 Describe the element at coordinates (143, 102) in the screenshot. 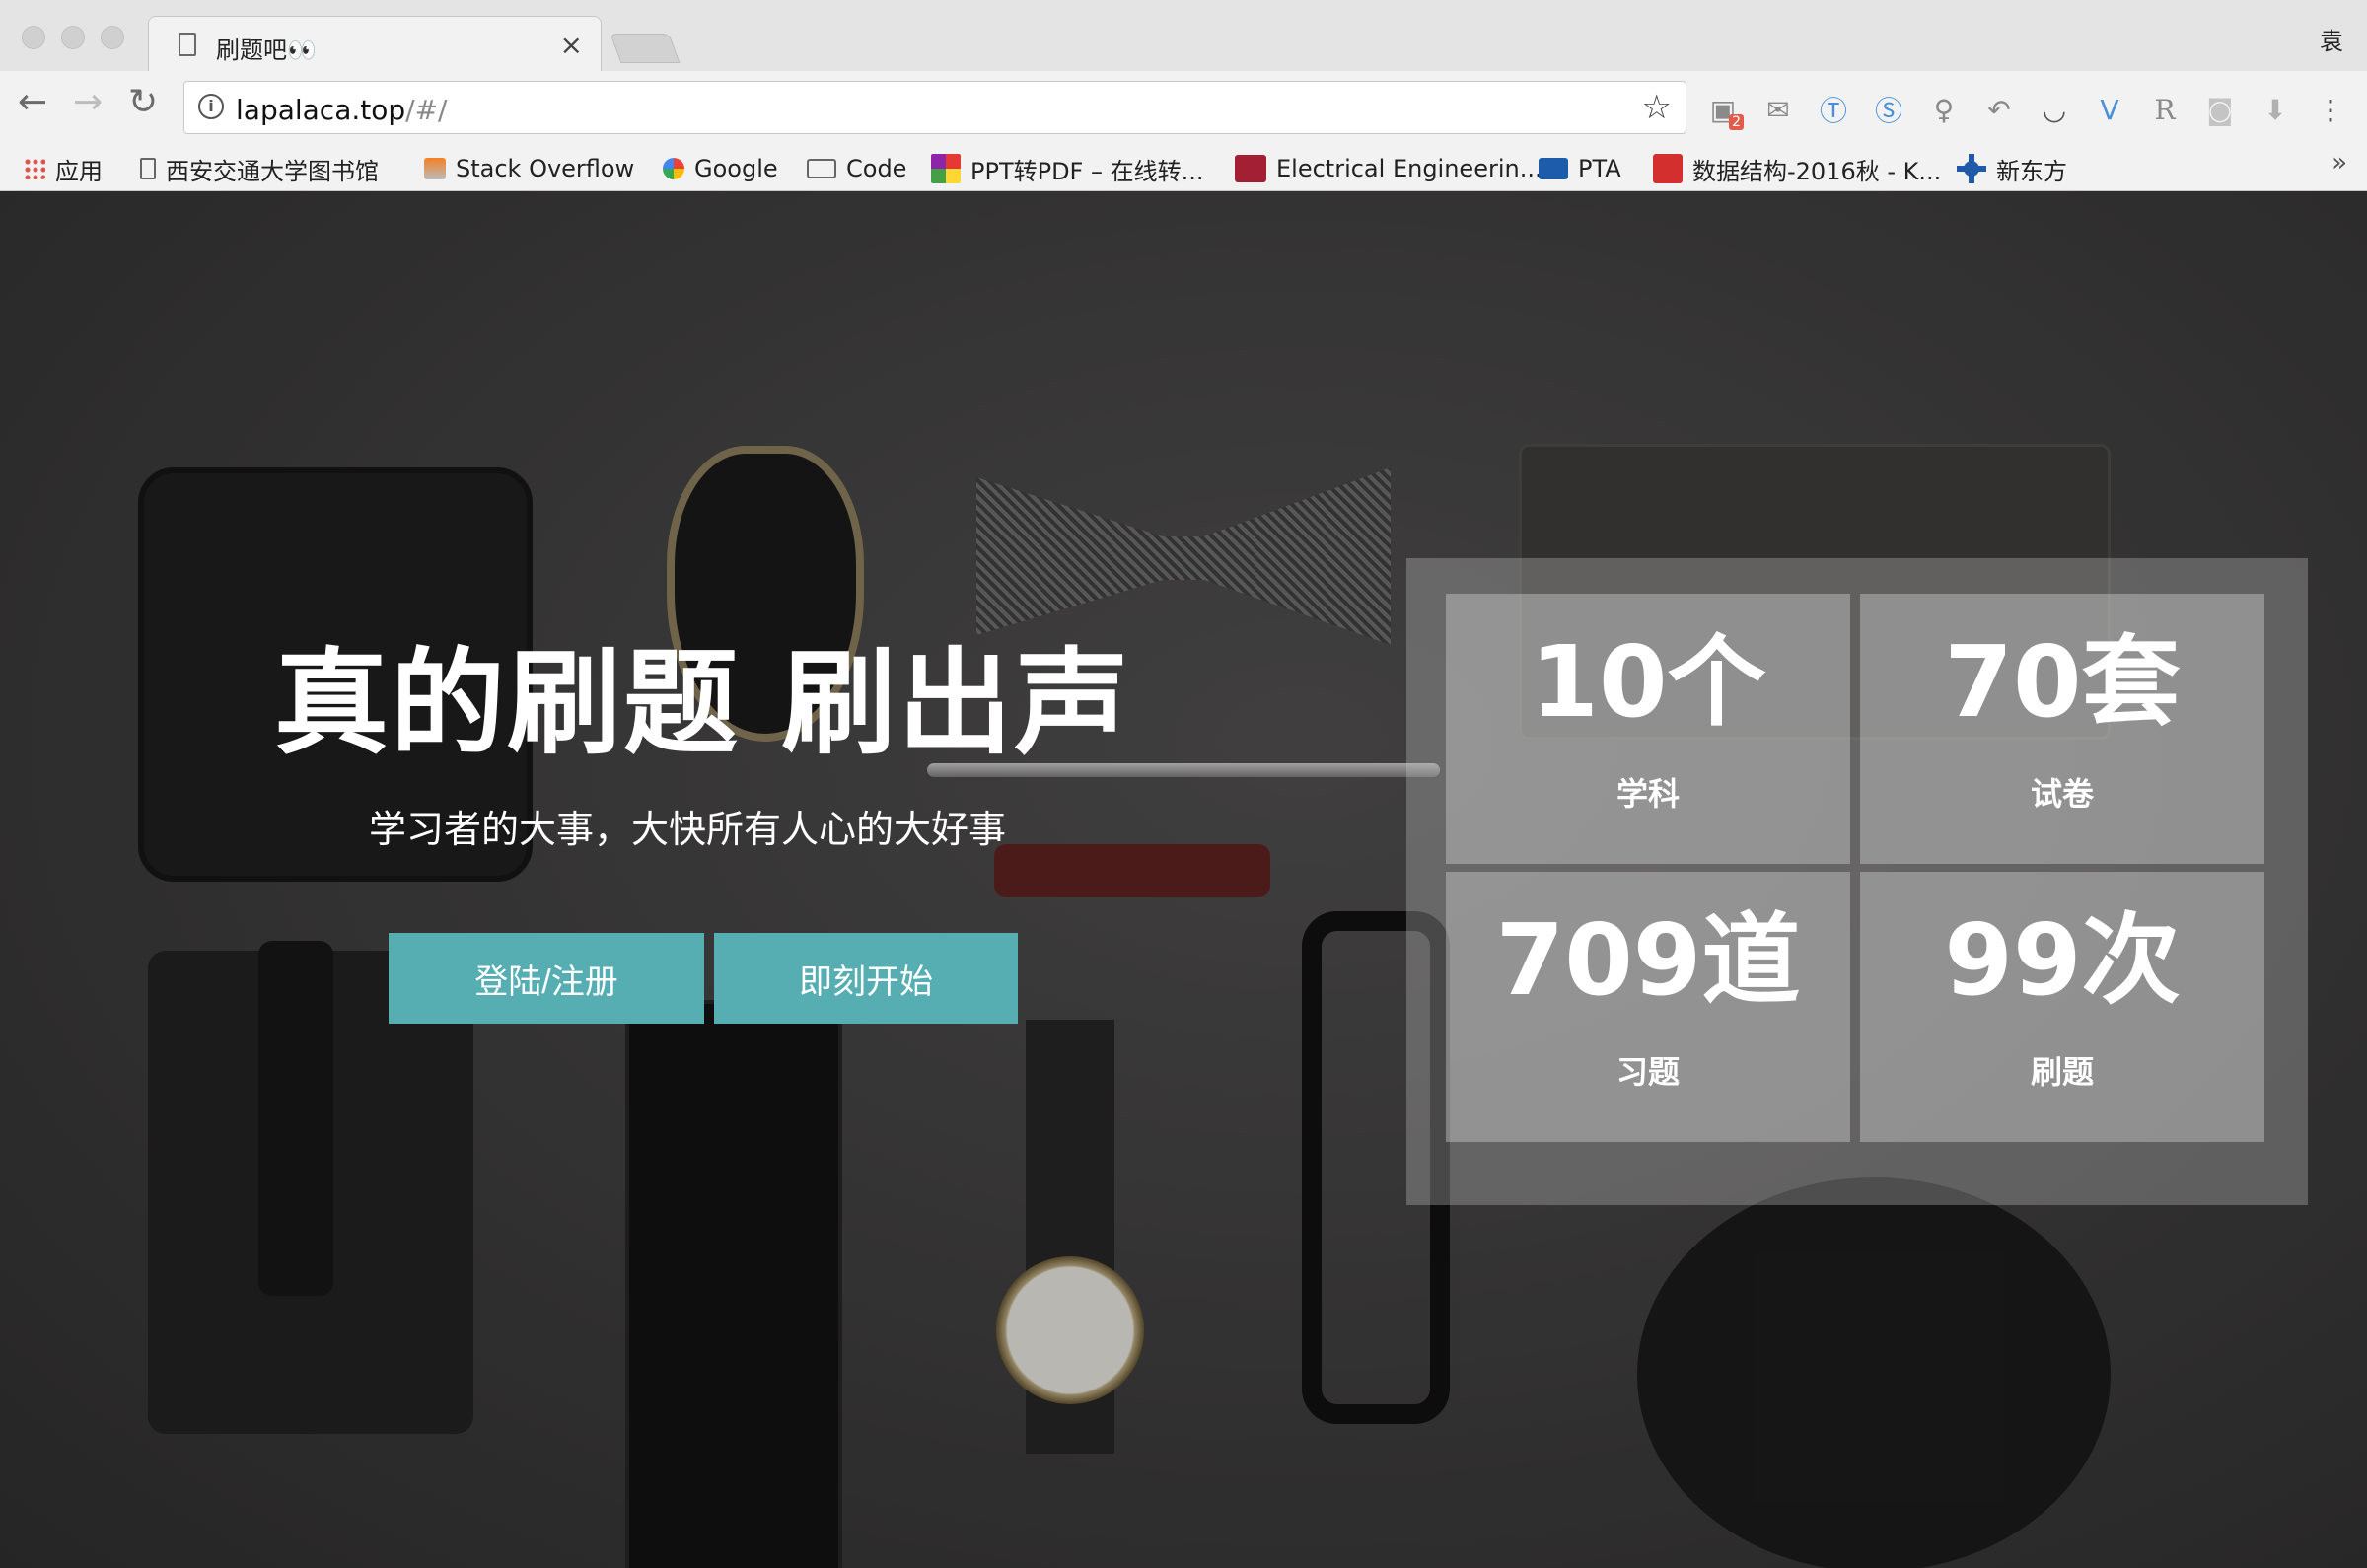

I see `reload-icon: ↻` at that location.